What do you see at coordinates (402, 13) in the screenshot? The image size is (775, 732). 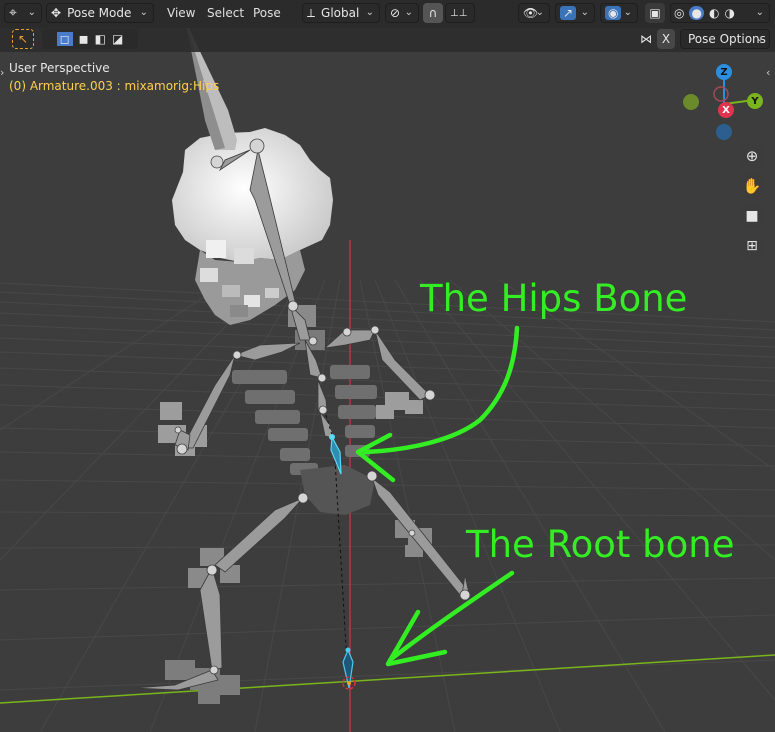 I see `pivot-point-dropdown: ⊘ ⌄` at bounding box center [402, 13].